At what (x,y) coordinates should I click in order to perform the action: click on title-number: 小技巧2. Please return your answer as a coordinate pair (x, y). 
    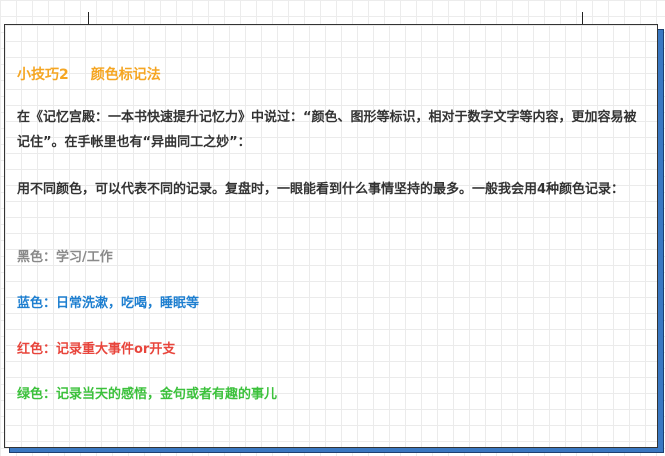
    Looking at the image, I should click on (43, 75).